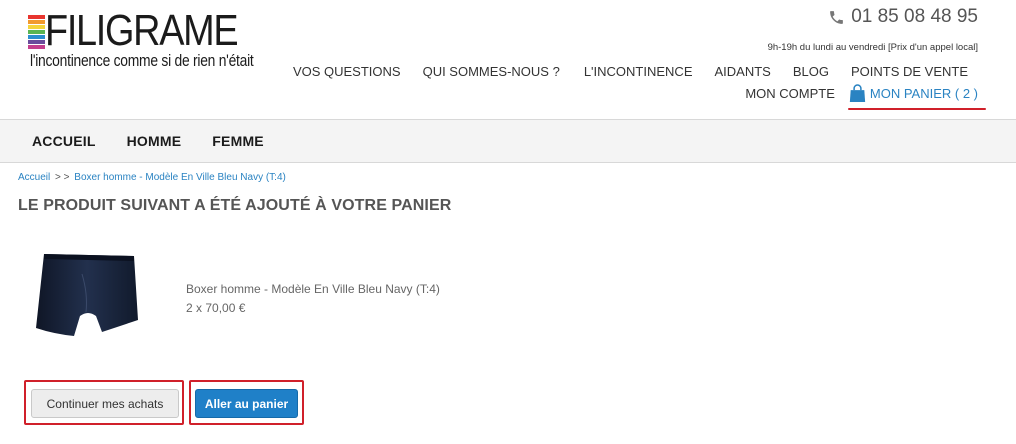 The height and width of the screenshot is (444, 1016). What do you see at coordinates (347, 71) in the screenshot?
I see `nav-vos-questions: VOS QUESTIONS` at bounding box center [347, 71].